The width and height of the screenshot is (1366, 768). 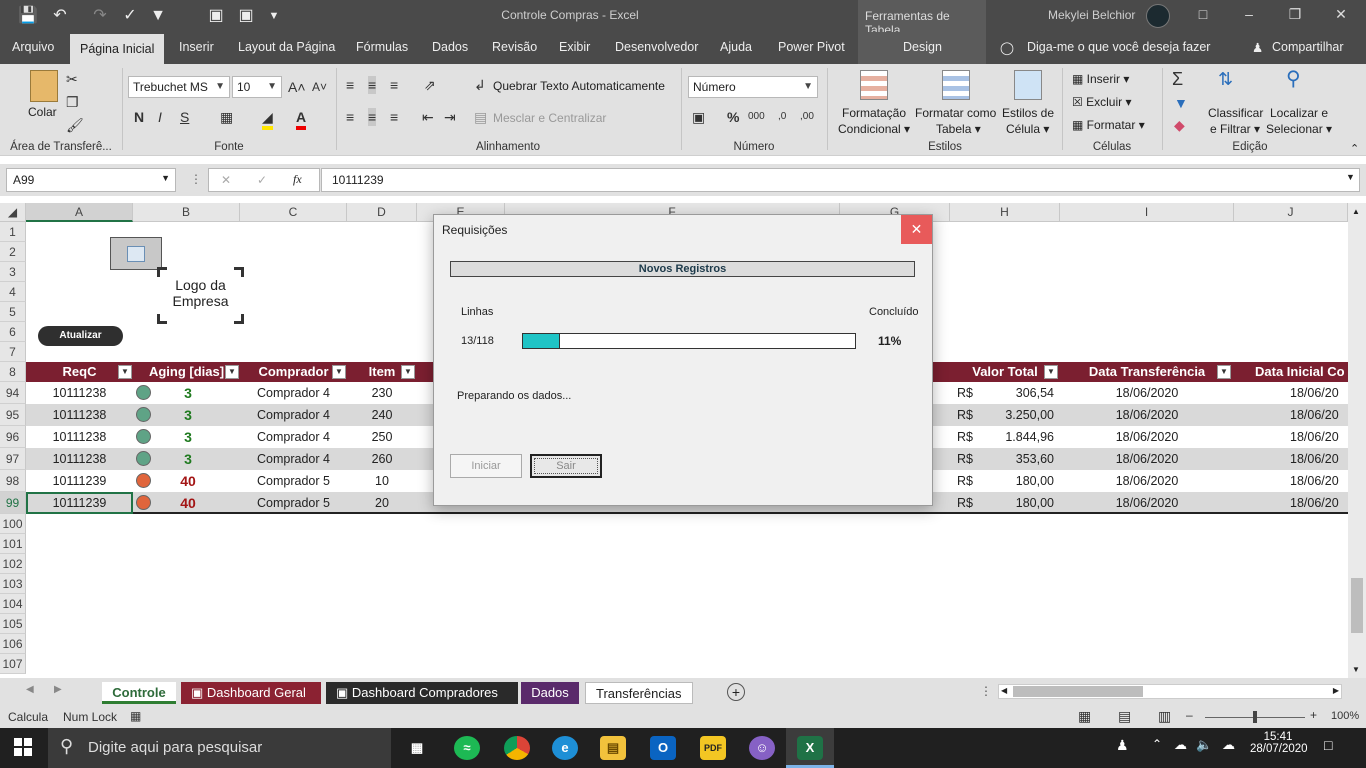 I want to click on collapse-ribbon-icon: ⌃, so click(x=1354, y=148).